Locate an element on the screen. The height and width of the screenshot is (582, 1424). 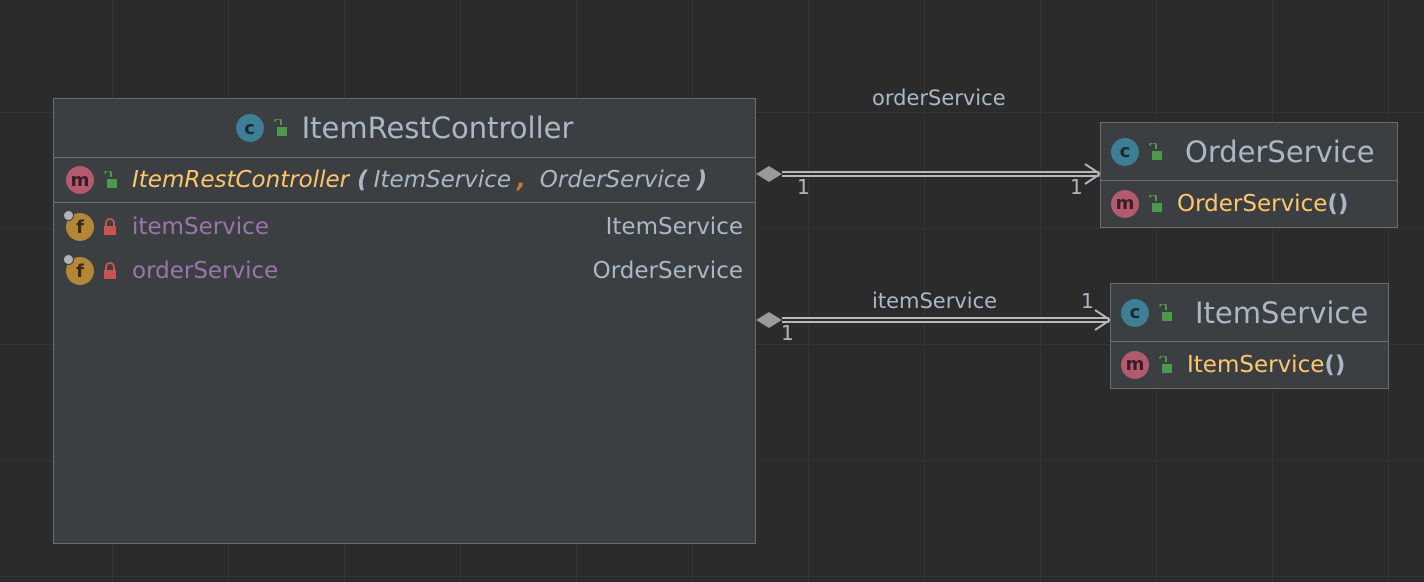
node-header: c OrderService is located at coordinates (1249, 152).